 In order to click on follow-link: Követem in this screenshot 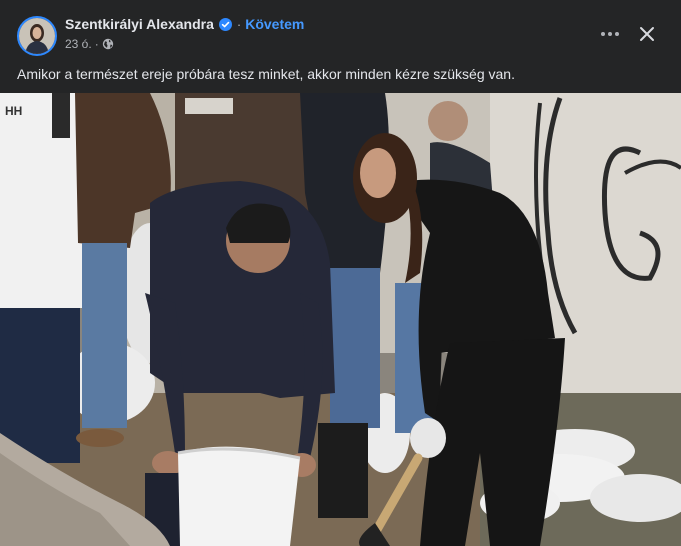, I will do `click(274, 24)`.